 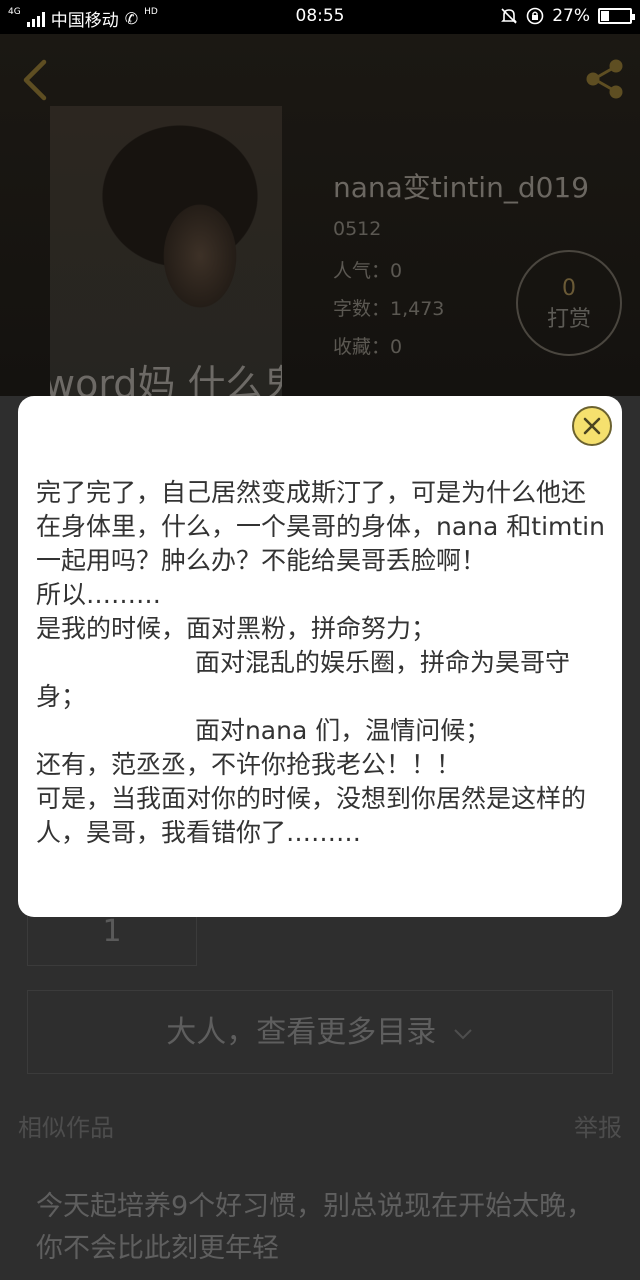 I want to click on favorites-stat: 收藏：0, so click(x=368, y=347).